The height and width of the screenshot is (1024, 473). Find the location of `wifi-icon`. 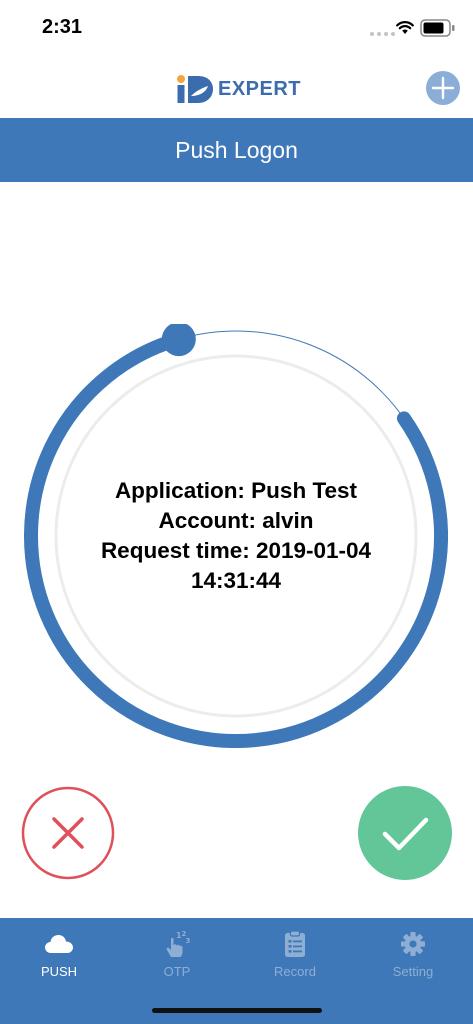

wifi-icon is located at coordinates (405, 27).